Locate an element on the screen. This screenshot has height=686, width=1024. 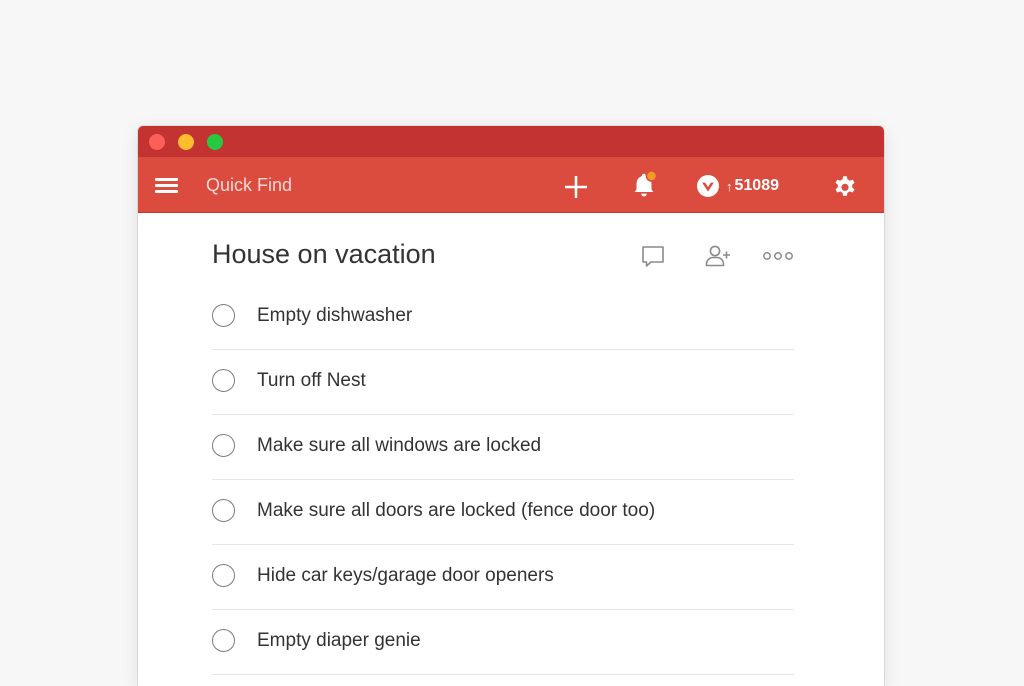
more-options-button is located at coordinates (778, 256).